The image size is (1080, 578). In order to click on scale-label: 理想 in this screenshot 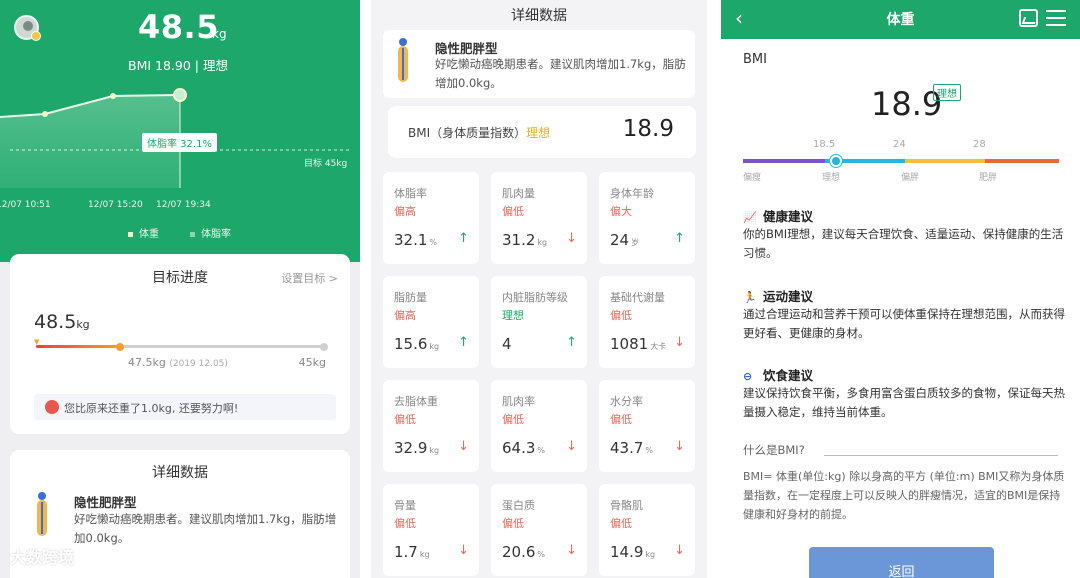, I will do `click(831, 178)`.